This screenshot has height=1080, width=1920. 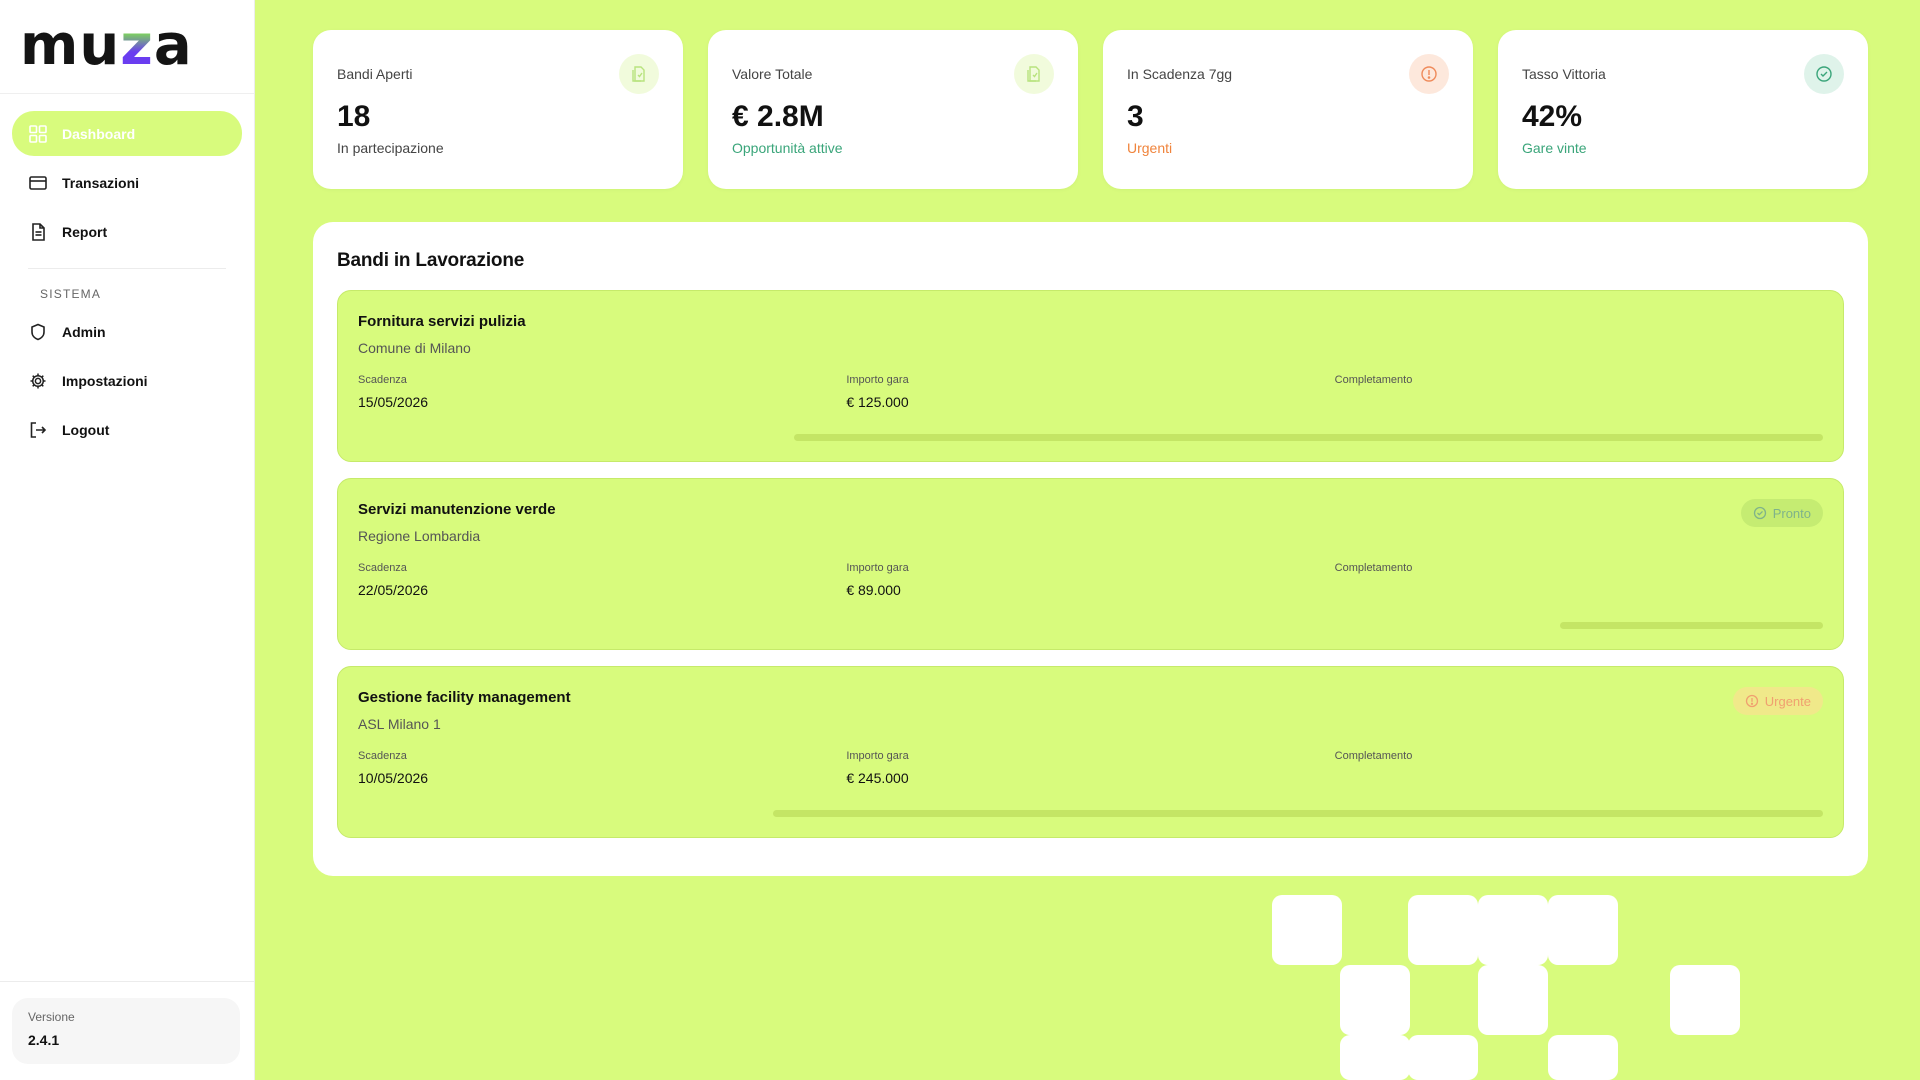 I want to click on sidebar-item-dashboard: Dashboard, so click(x=127, y=133).